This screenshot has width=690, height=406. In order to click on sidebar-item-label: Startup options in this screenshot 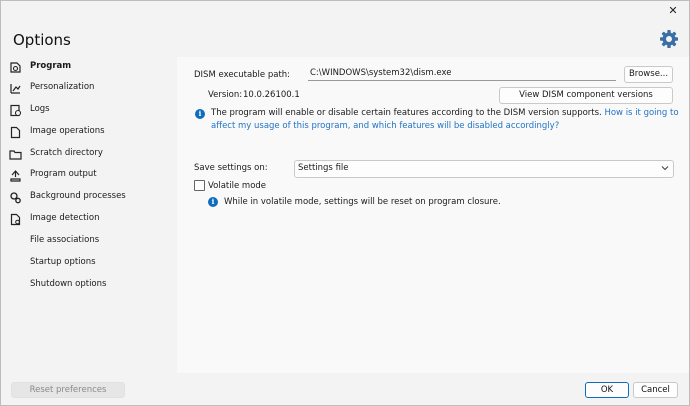, I will do `click(63, 262)`.